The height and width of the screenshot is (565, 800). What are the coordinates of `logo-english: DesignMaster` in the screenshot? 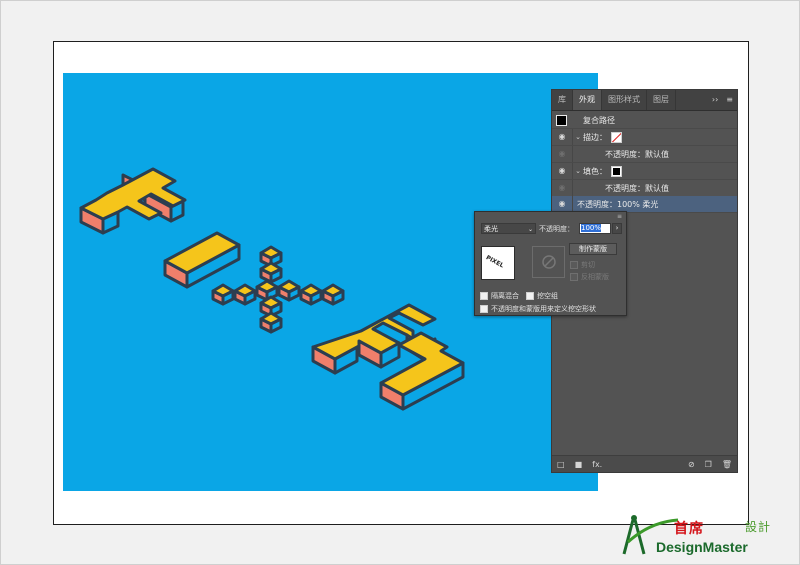 It's located at (702, 547).